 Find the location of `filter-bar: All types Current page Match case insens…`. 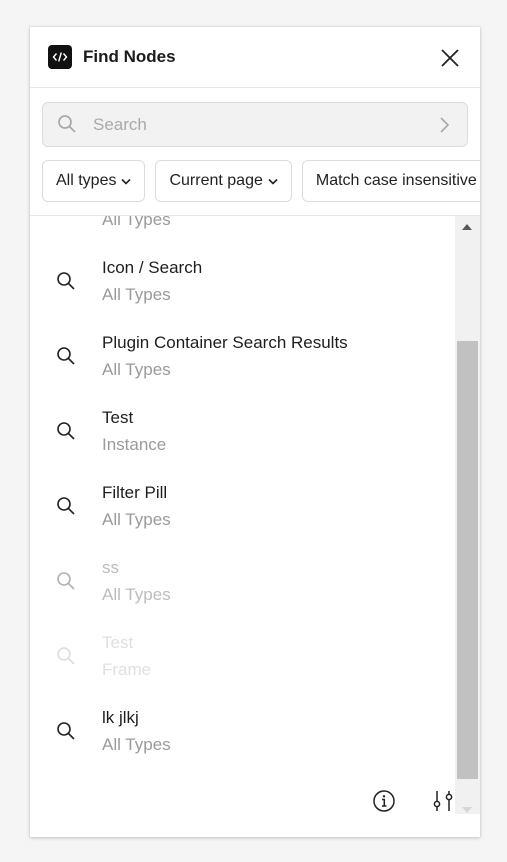

filter-bar: All types Current page Match case insens… is located at coordinates (261, 181).